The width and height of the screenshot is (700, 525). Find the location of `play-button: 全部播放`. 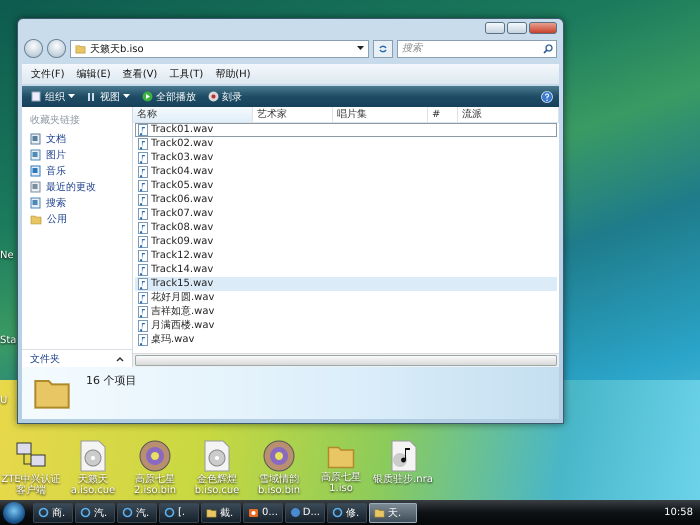

play-button: 全部播放 is located at coordinates (169, 97).